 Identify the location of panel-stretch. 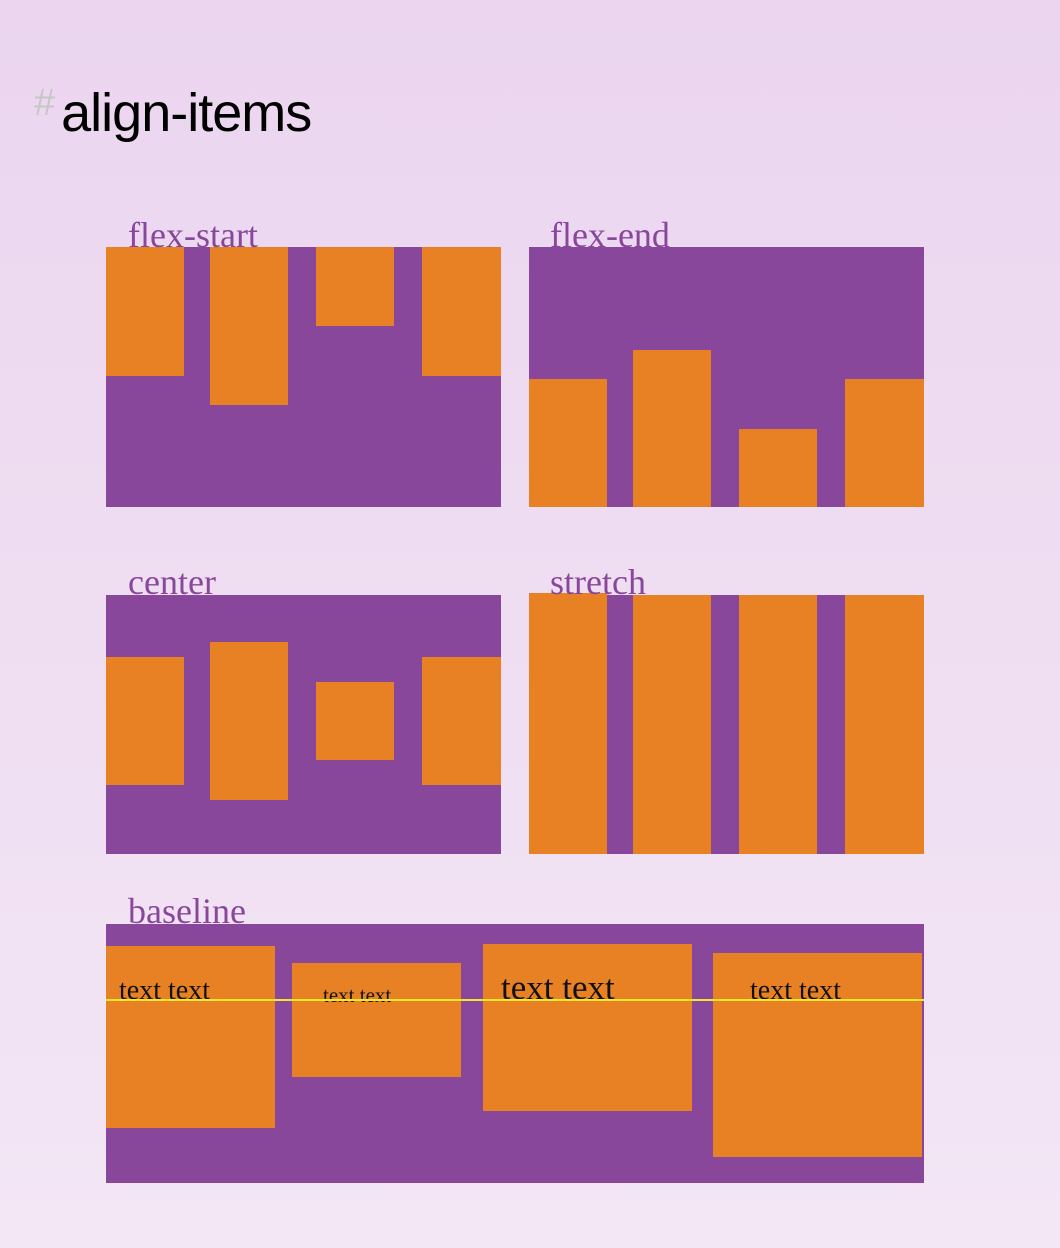
(726, 723).